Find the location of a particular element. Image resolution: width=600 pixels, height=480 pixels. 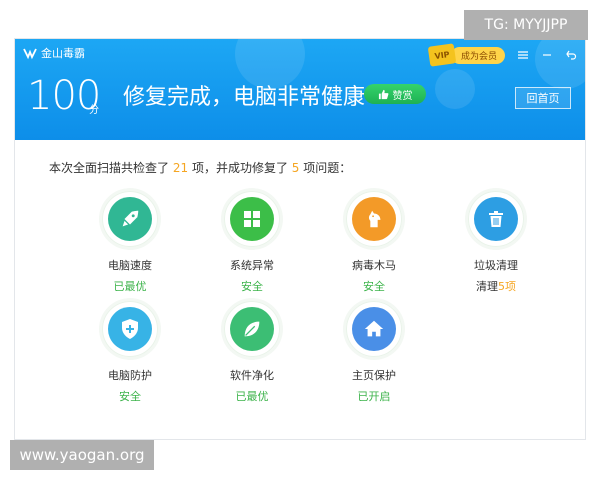

thumbs-up-icon is located at coordinates (383, 94).